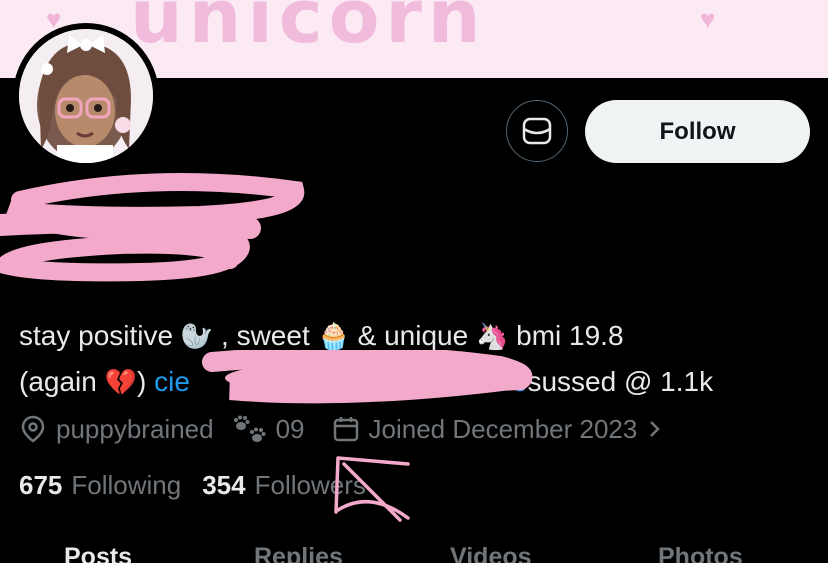 The height and width of the screenshot is (563, 828). Describe the element at coordinates (708, 19) in the screenshot. I see `heart-icon: ♥` at that location.